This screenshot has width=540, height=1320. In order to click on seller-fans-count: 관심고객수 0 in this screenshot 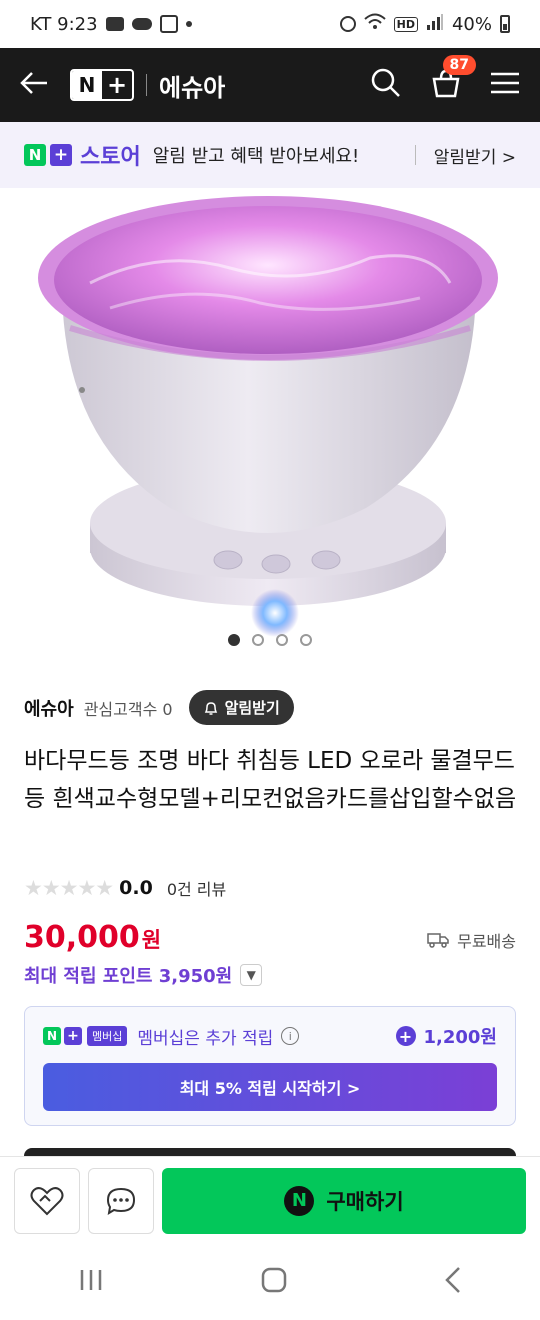, I will do `click(128, 709)`.